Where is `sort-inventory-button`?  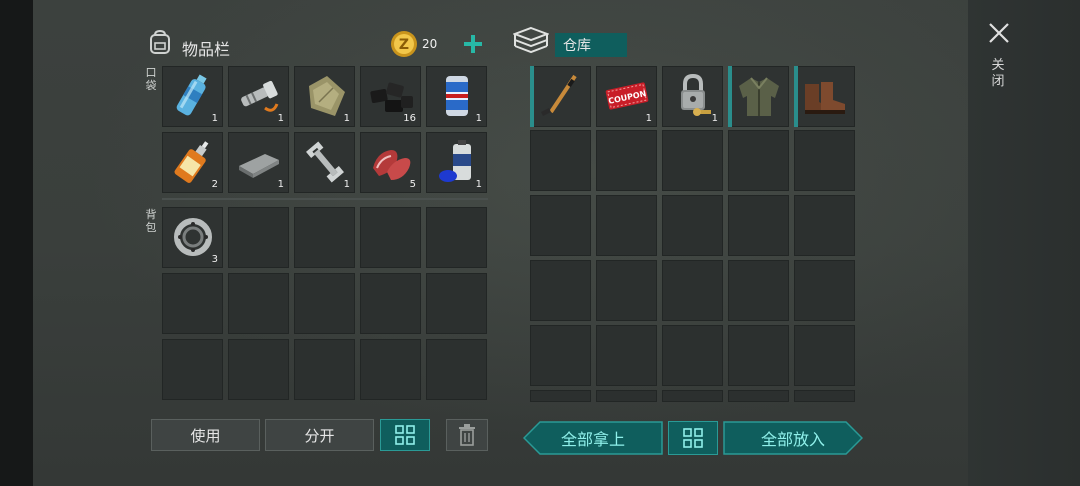
sort-inventory-button is located at coordinates (405, 435).